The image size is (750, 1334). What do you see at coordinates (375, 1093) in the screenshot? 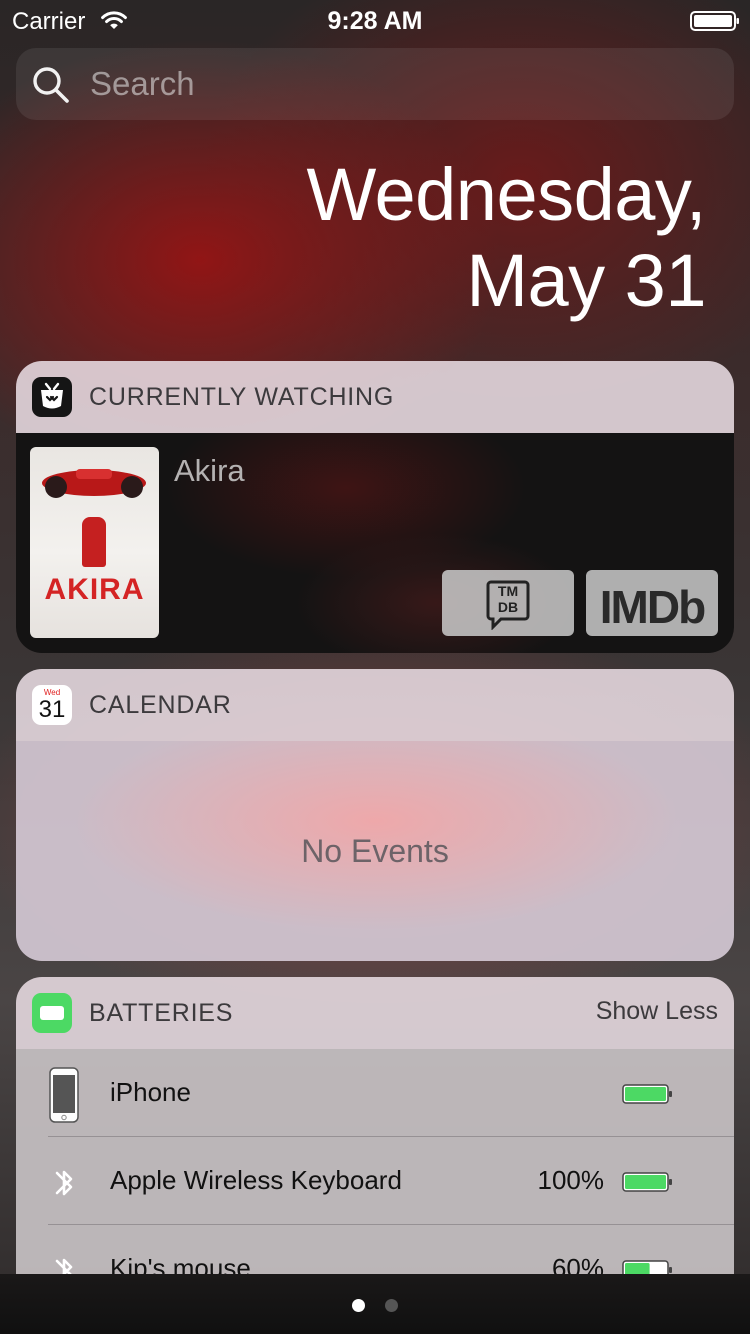
I see `device-row: iPhone` at bounding box center [375, 1093].